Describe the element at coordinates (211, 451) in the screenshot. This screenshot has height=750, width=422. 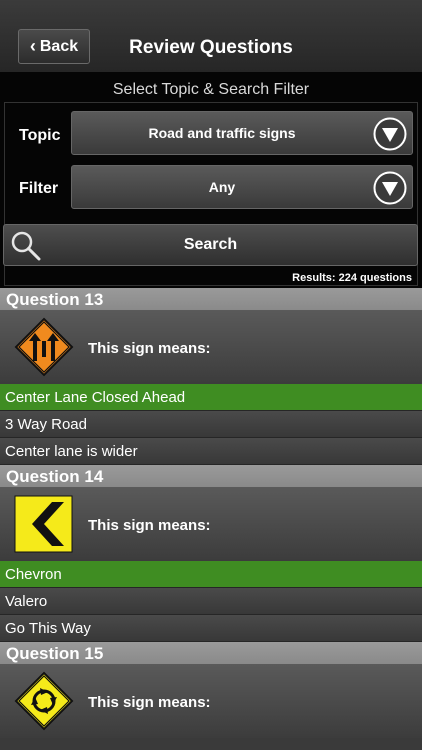
I see `answer-option: Center lane is wider` at that location.